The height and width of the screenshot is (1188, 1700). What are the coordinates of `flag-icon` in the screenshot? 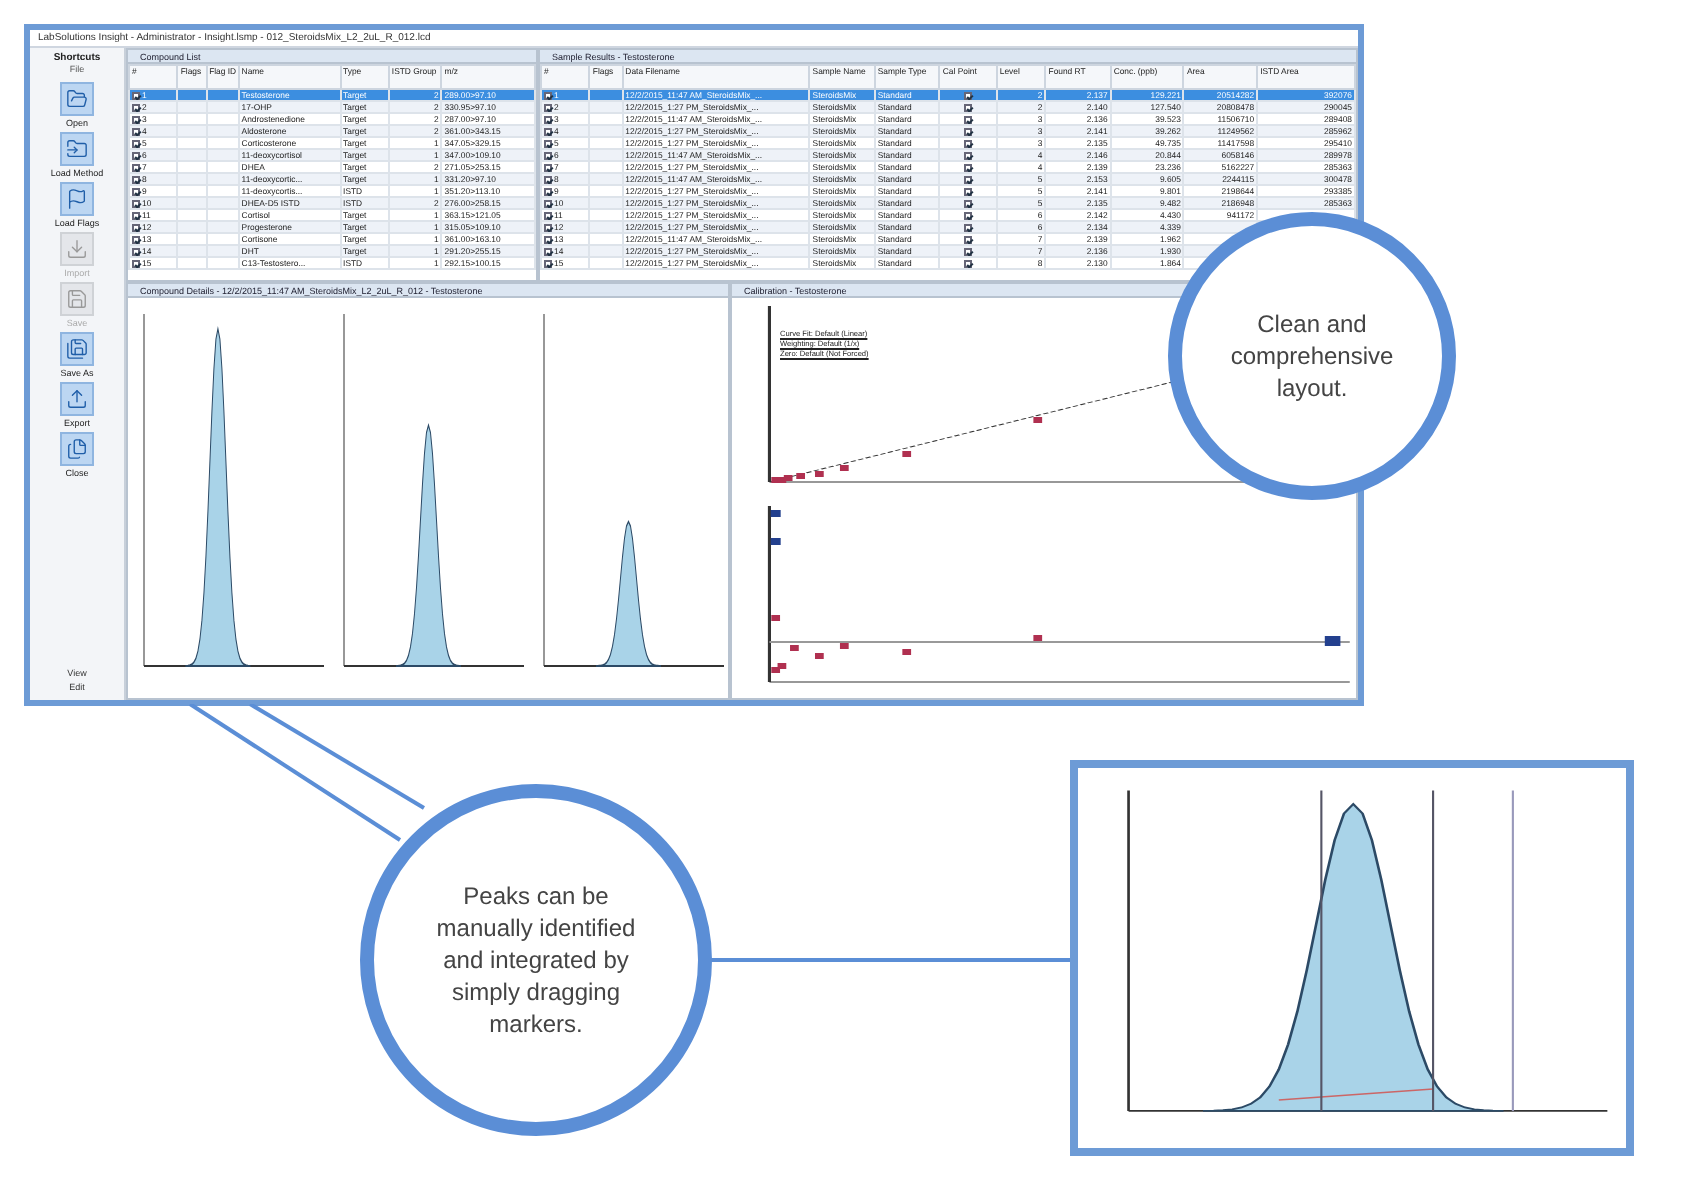 It's located at (76, 199).